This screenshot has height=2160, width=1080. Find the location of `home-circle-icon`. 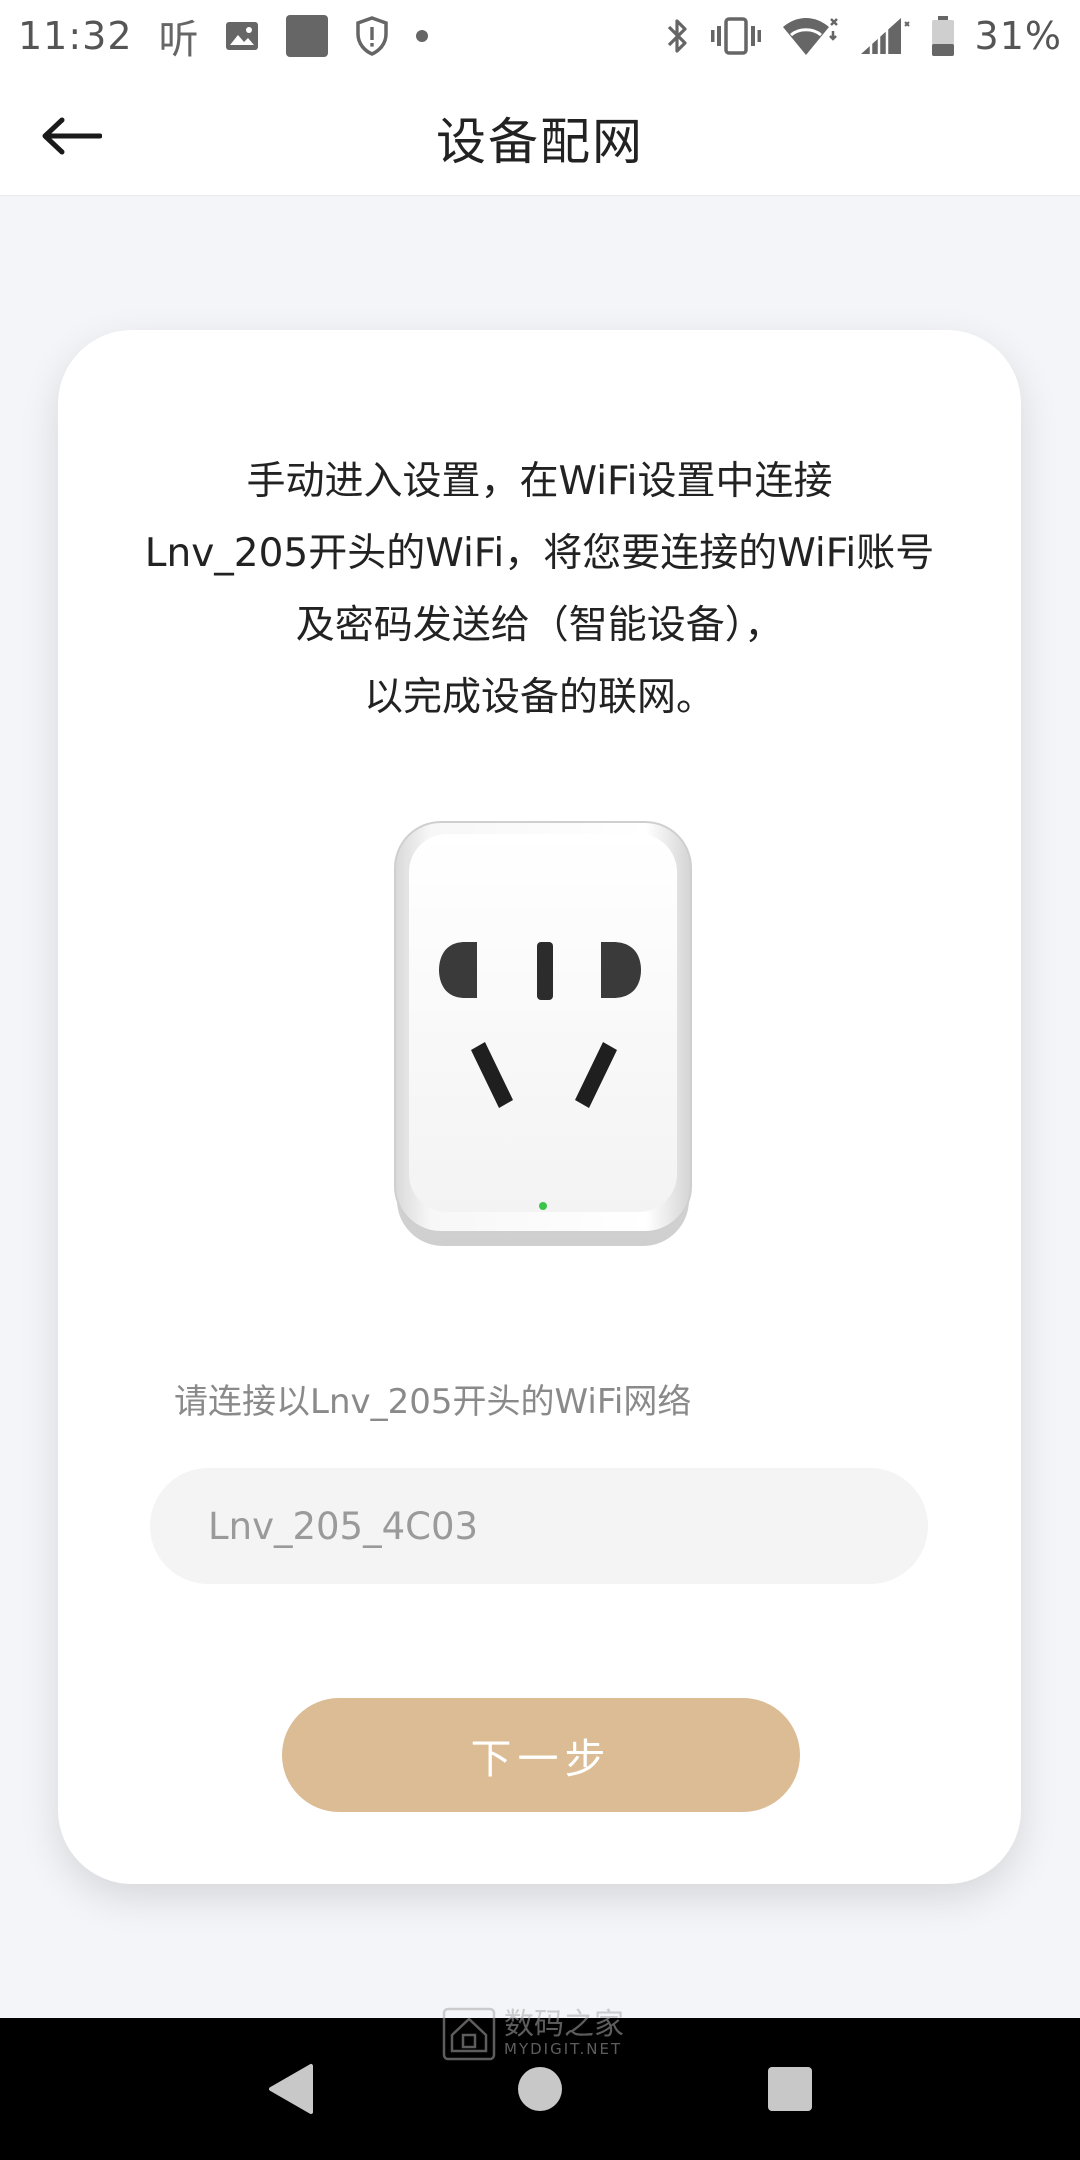

home-circle-icon is located at coordinates (540, 2089).